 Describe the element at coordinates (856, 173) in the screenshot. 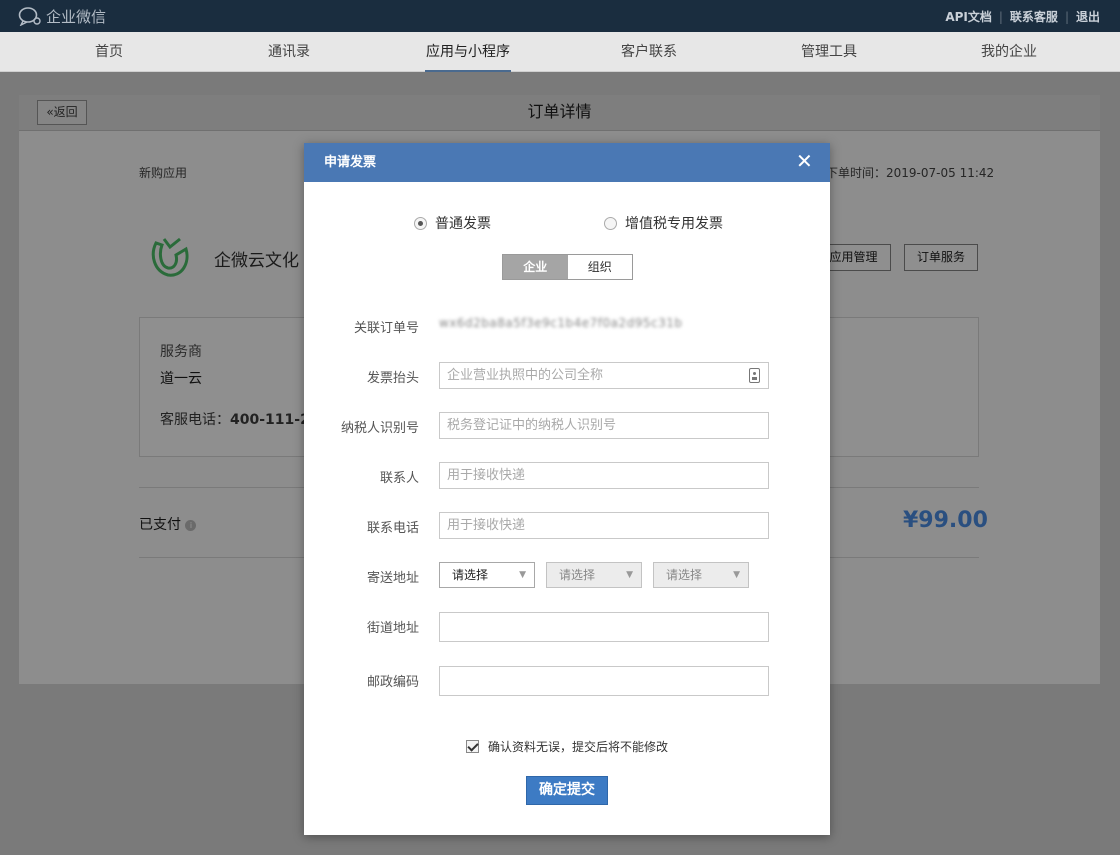

I see `order-time-label: 下单时间：` at that location.